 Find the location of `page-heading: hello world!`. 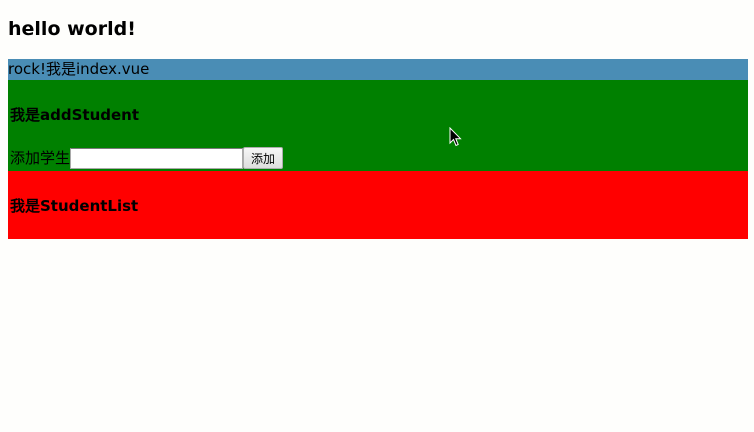

page-heading: hello world! is located at coordinates (72, 29).